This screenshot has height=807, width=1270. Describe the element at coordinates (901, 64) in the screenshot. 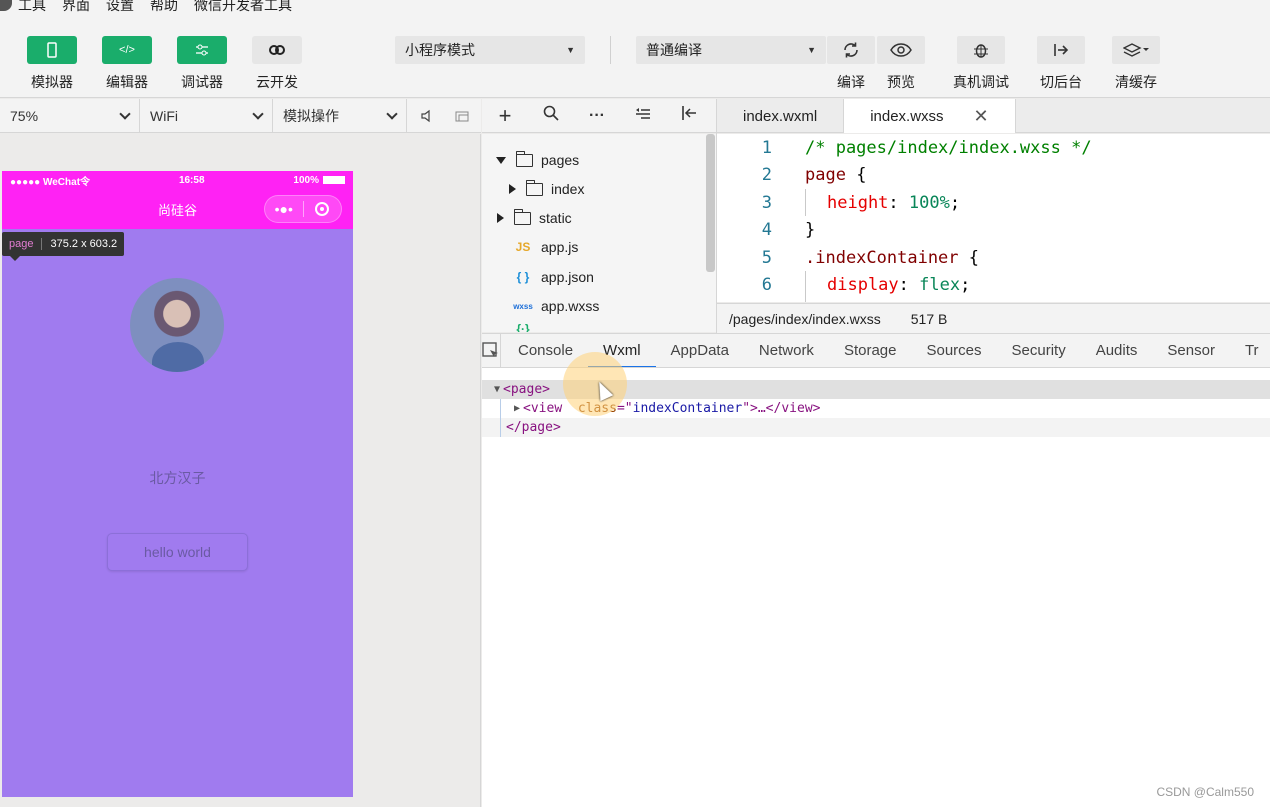

I see `preview-button: 预览` at that location.